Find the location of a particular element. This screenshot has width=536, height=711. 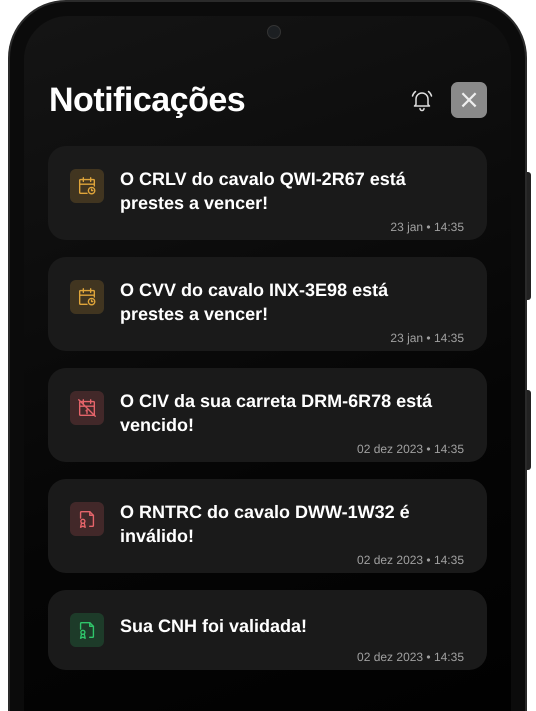

notification-card: Sua CNH foi validada! 02 dez 2023 • 14:35 is located at coordinates (267, 630).